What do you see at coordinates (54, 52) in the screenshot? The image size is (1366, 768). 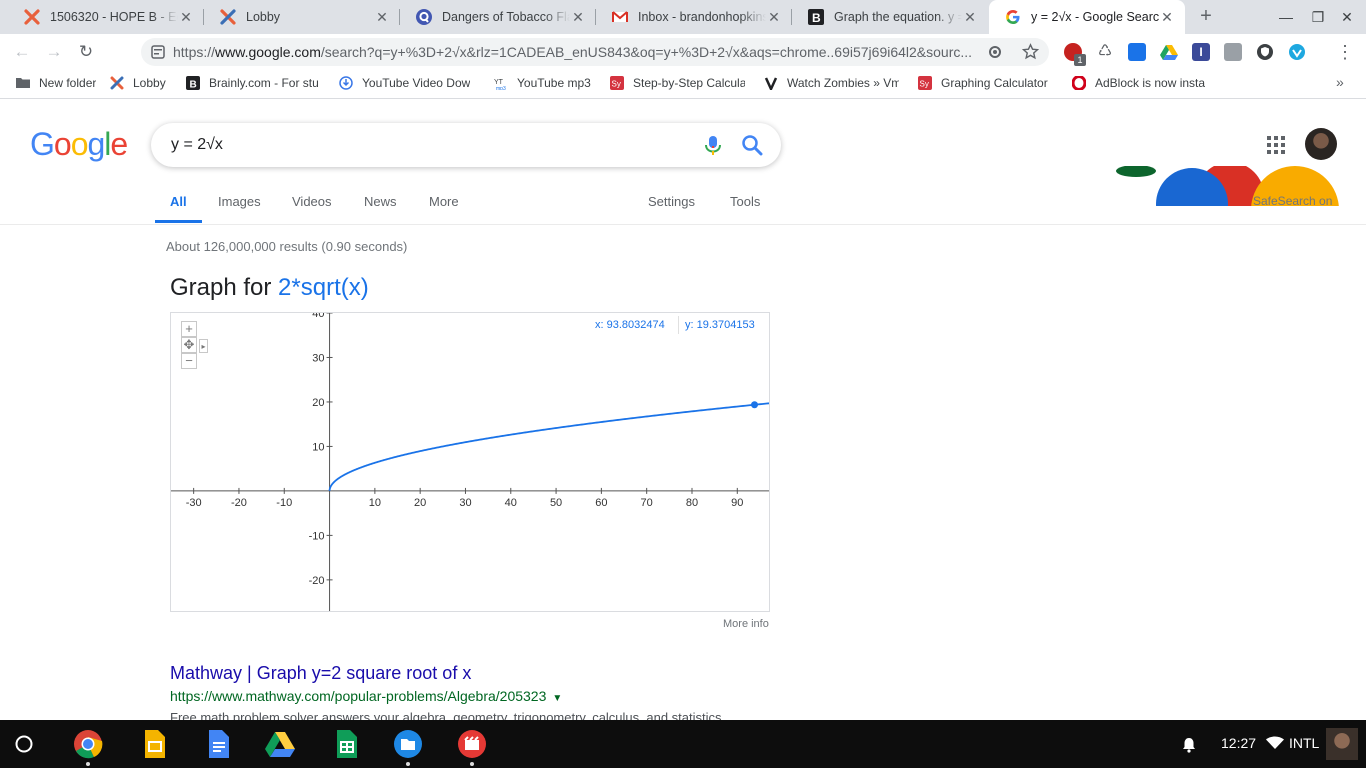 I see `forward-button: →` at bounding box center [54, 52].